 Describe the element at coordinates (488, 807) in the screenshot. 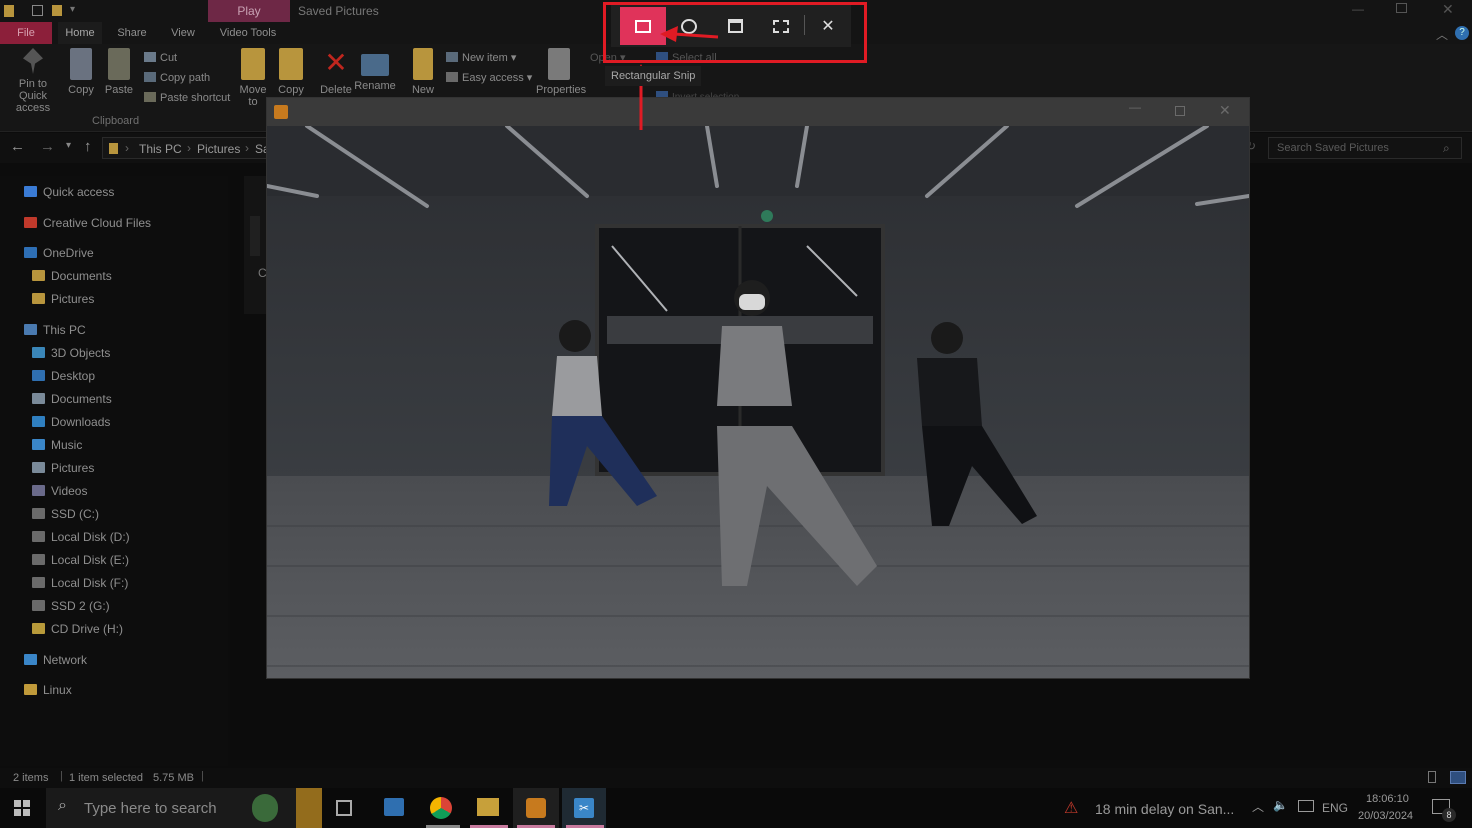

I see `file-explorer-icon` at that location.